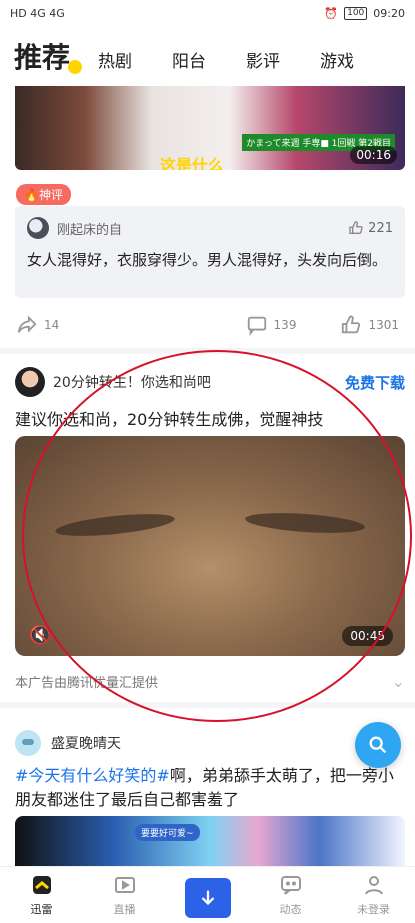  Describe the element at coordinates (373, 909) in the screenshot. I see `tab-login-label: 未登录` at that location.